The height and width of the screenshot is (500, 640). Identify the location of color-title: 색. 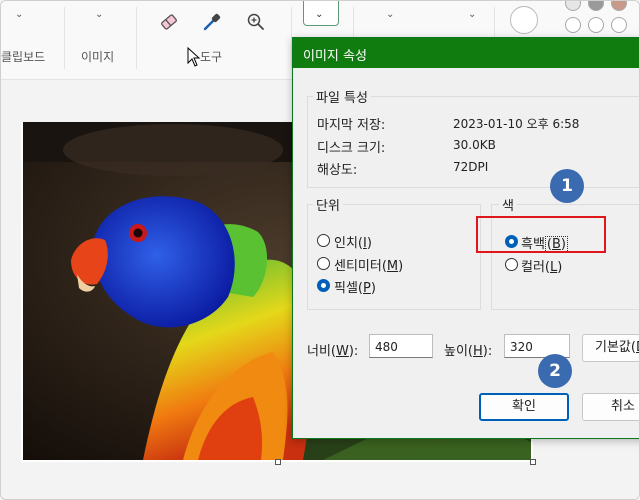
(508, 204).